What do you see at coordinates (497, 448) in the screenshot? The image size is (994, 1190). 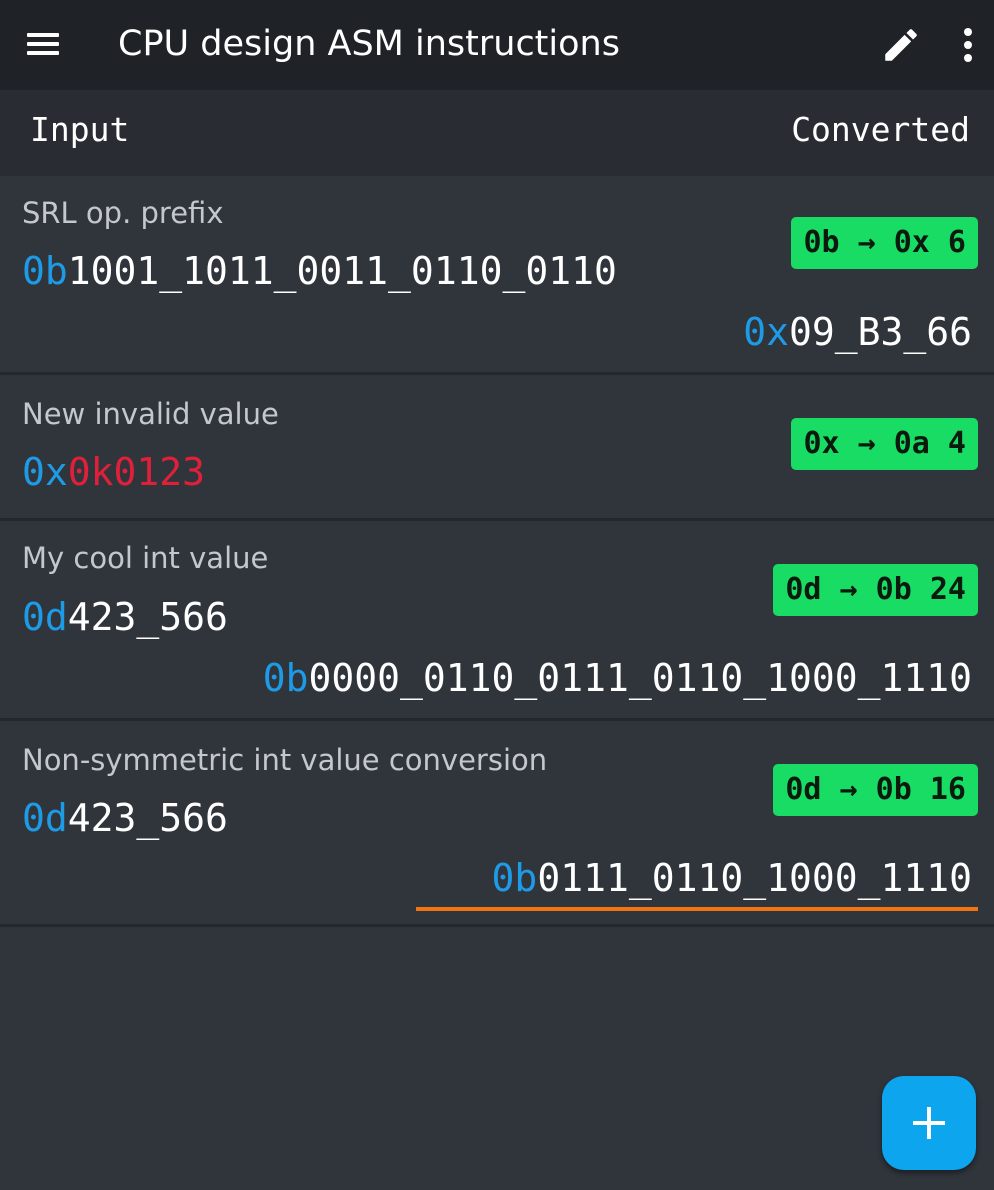 I see `conversion-row: New invalid value 0x → 0a 4 0x0k0123` at bounding box center [497, 448].